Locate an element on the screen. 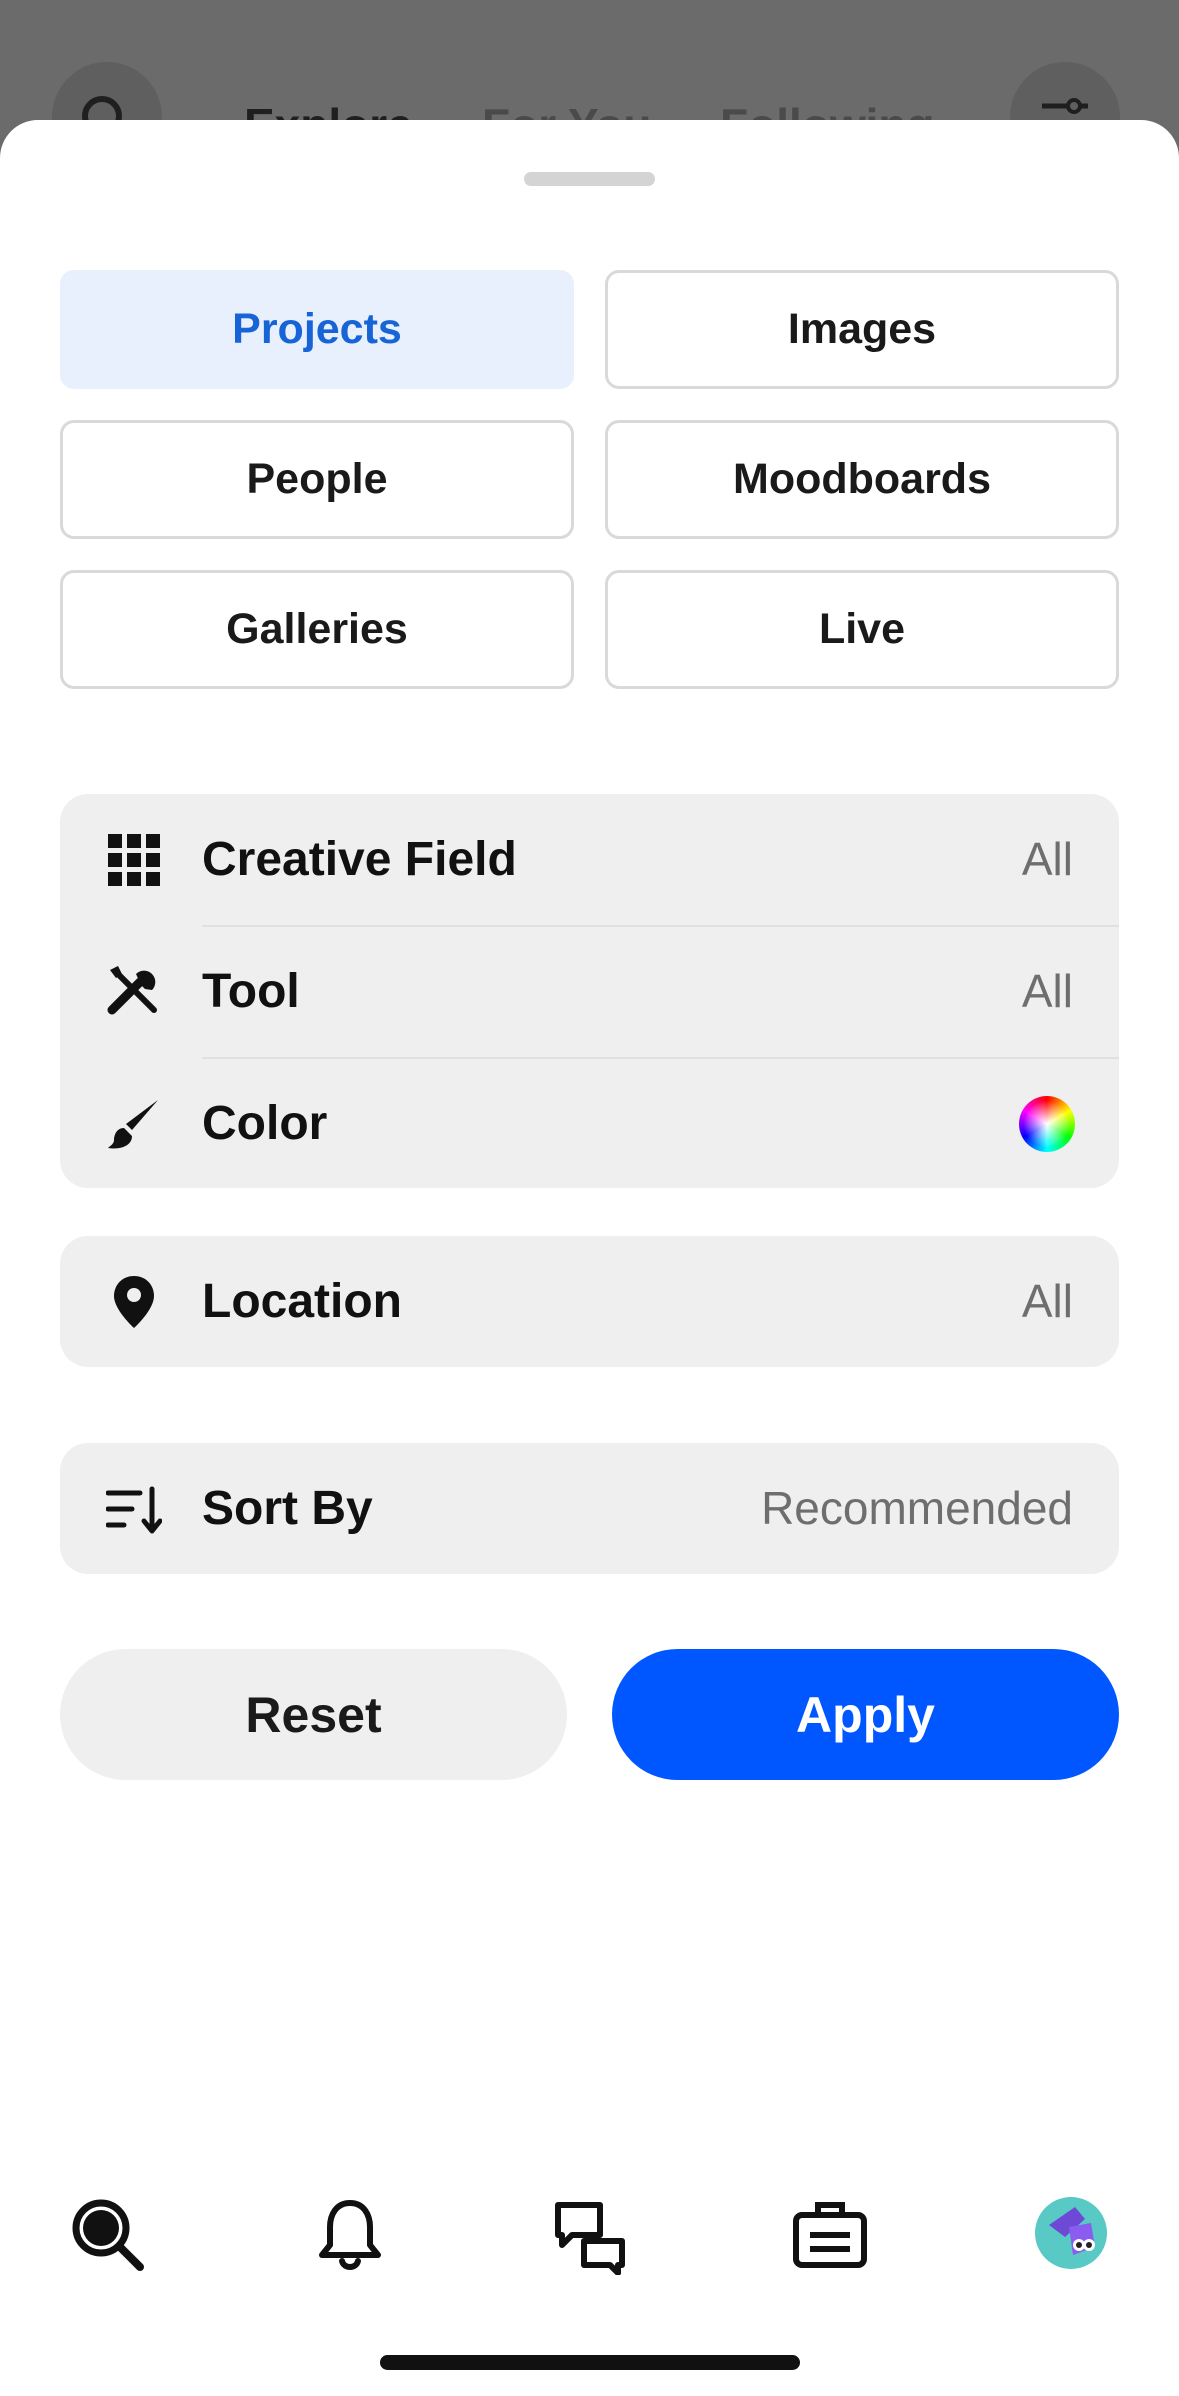  location-label: Location is located at coordinates (302, 1301).